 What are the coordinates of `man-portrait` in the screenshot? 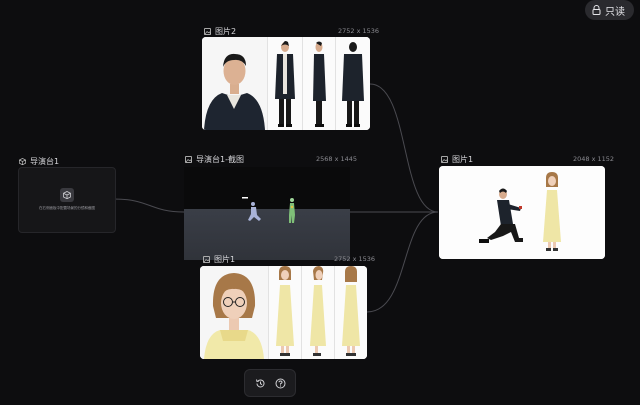 It's located at (234, 83).